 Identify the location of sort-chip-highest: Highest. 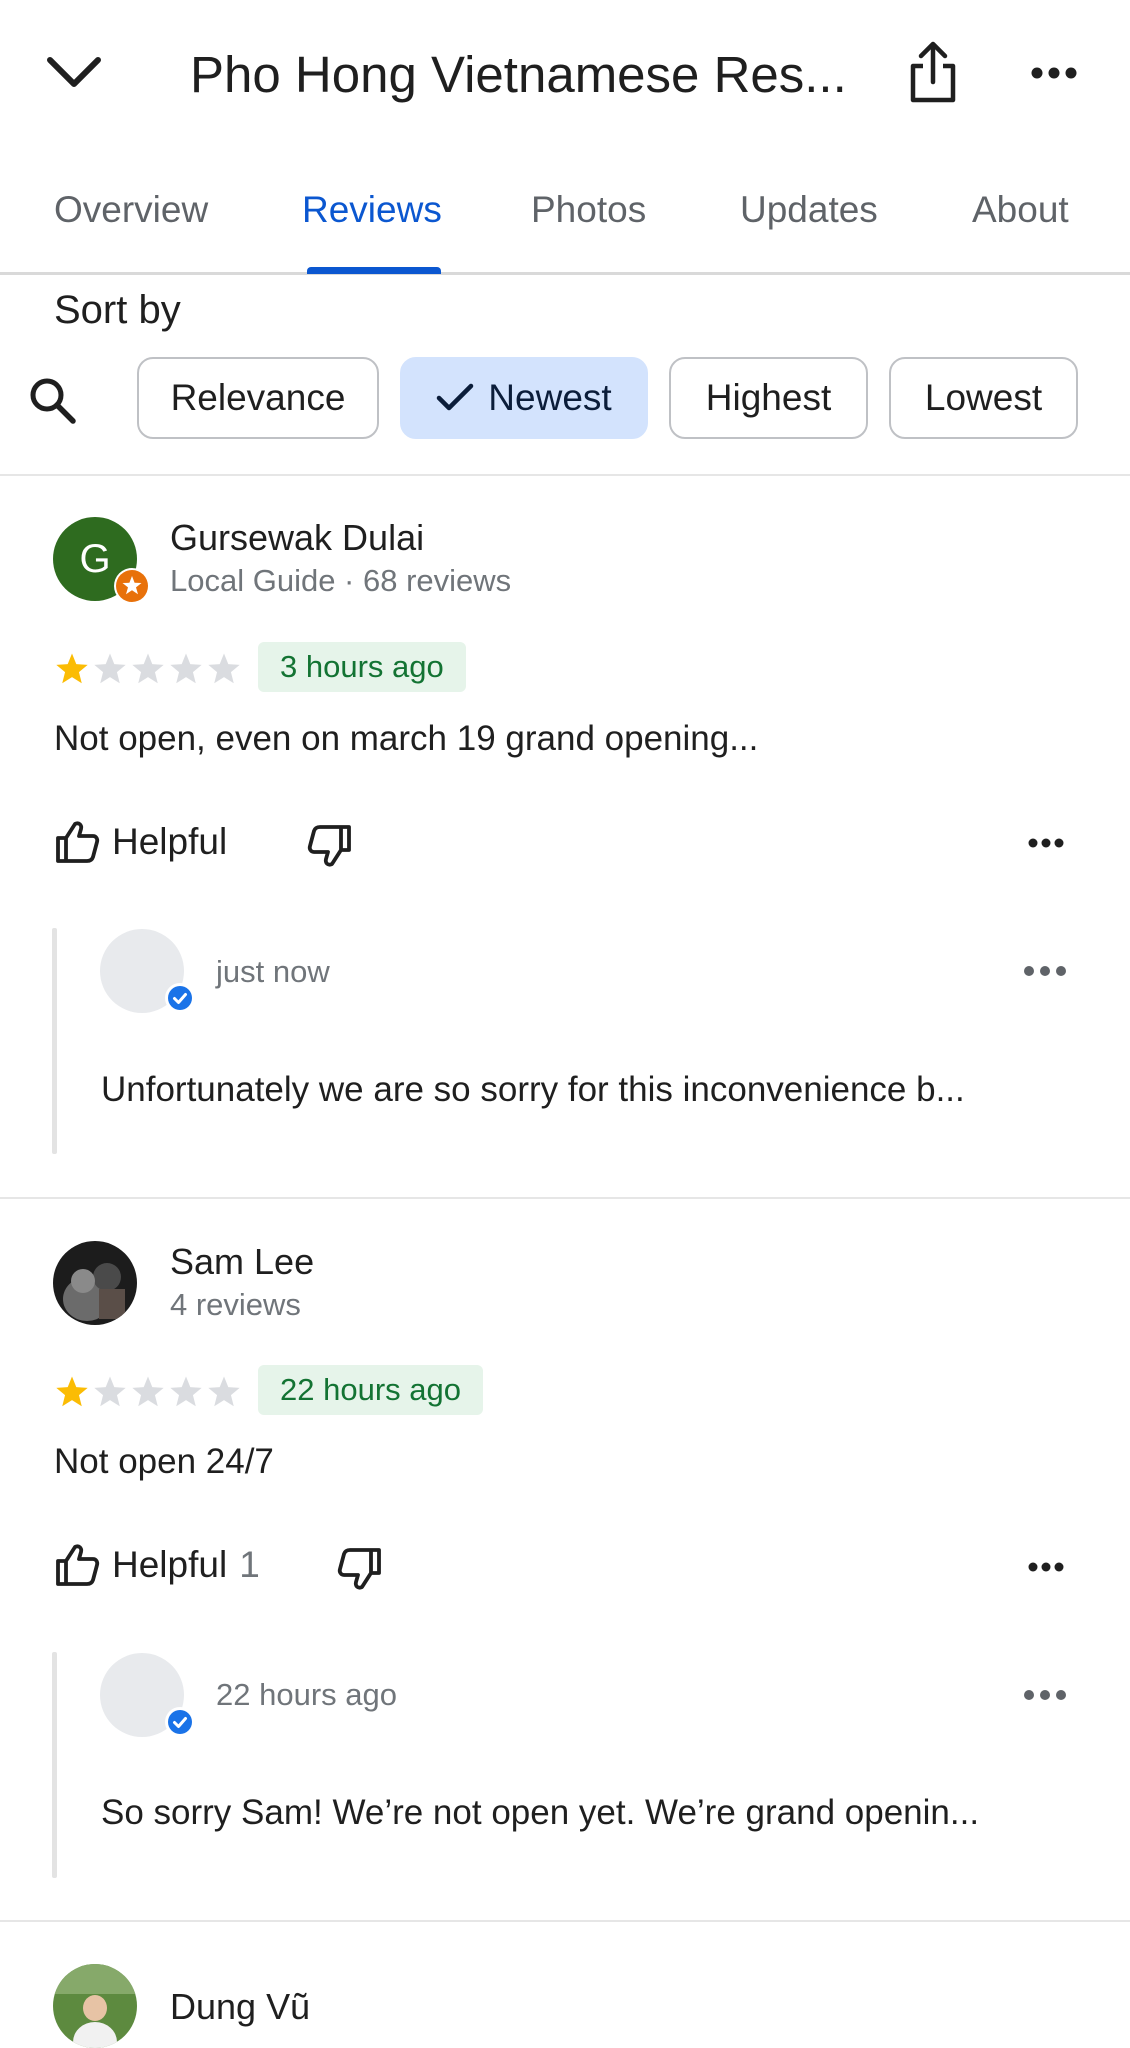
(768, 398).